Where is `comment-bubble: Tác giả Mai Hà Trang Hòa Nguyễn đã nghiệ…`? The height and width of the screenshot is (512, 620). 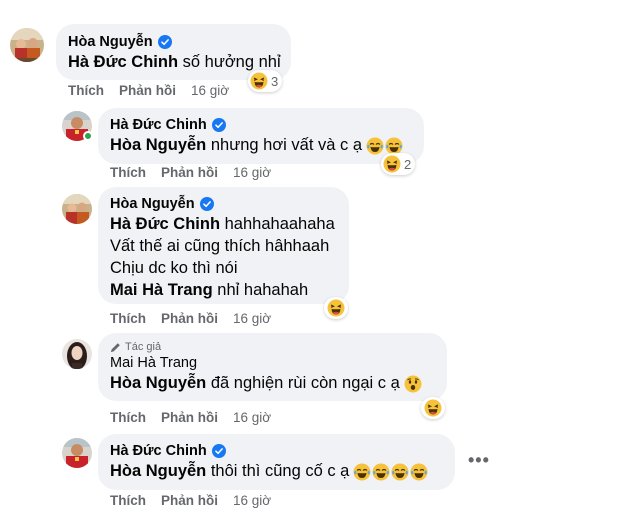 comment-bubble: Tác giả Mai Hà Trang Hòa Nguyễn đã nghiệ… is located at coordinates (272, 367).